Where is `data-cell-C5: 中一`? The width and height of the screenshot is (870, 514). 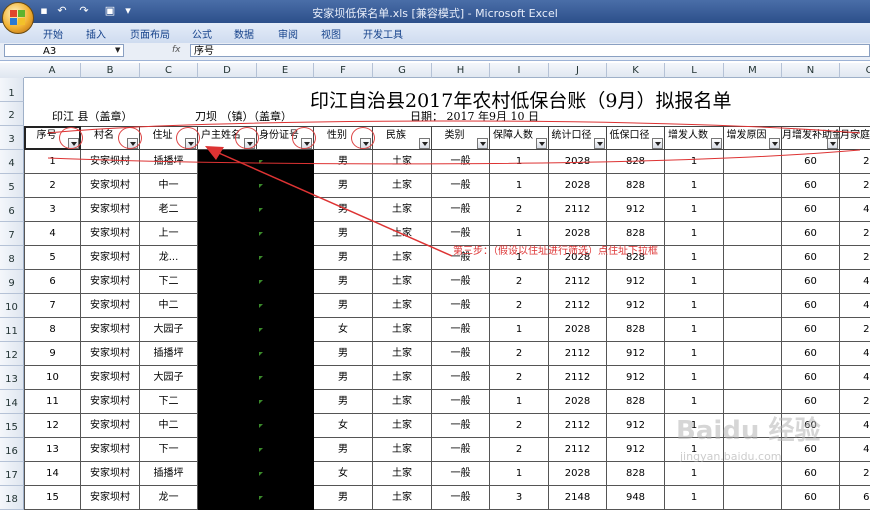
data-cell-C5: 中一 is located at coordinates (169, 186).